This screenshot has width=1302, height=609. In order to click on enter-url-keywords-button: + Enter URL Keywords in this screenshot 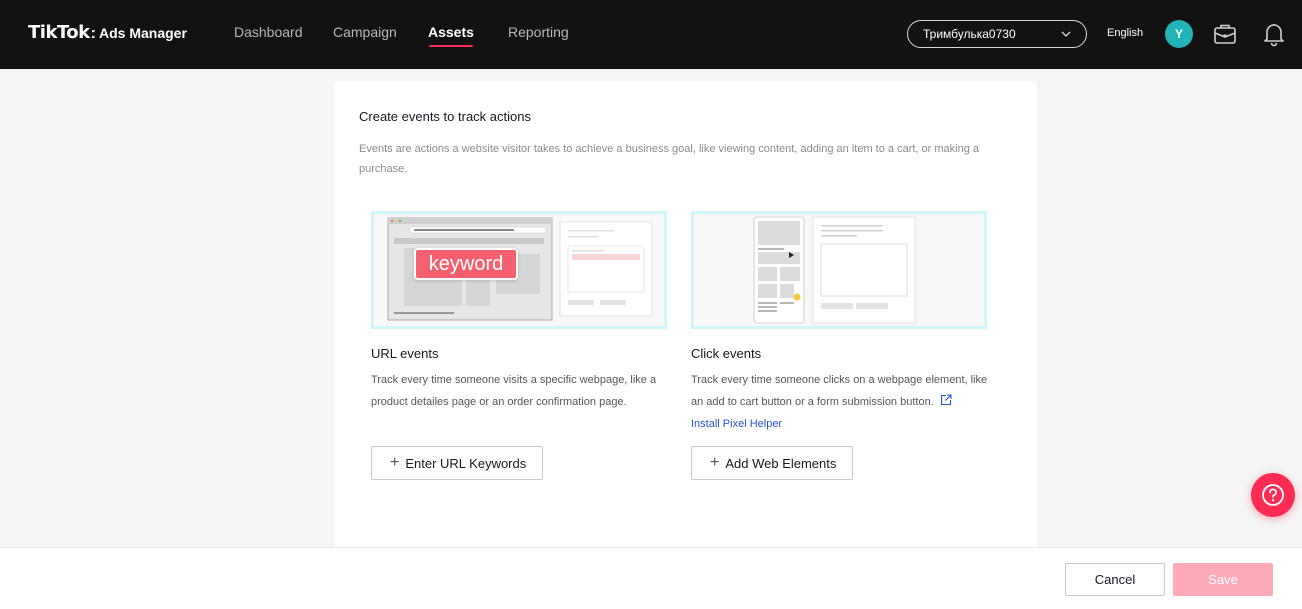, I will do `click(457, 463)`.